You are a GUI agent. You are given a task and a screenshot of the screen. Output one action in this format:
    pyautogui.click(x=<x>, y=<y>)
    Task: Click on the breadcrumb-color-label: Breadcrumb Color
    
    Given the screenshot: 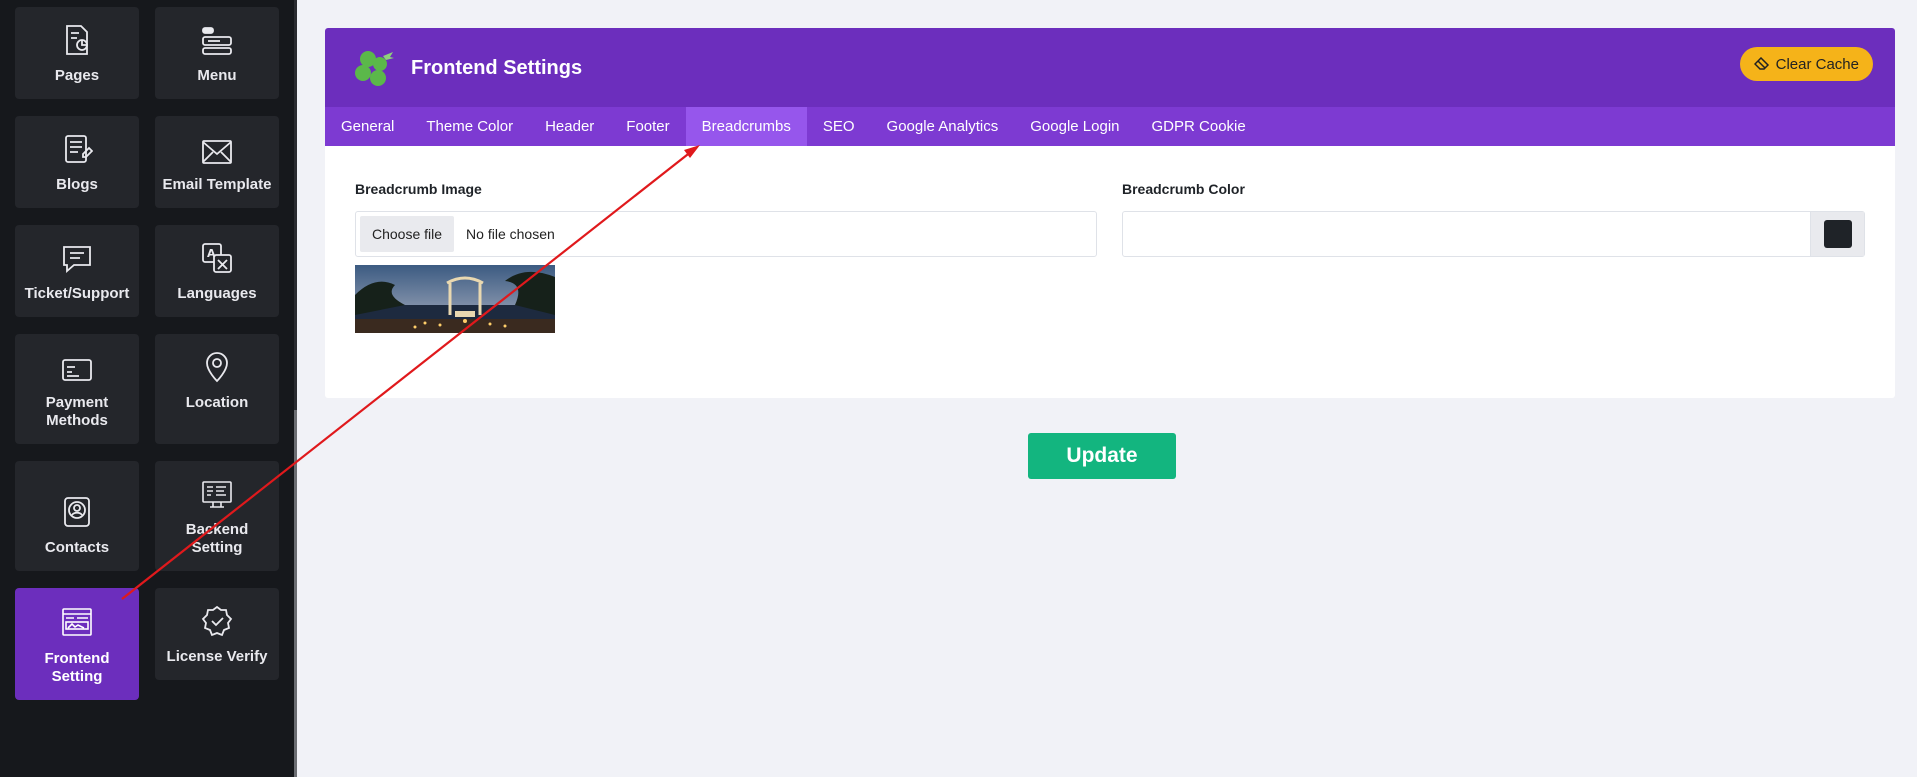 What is the action you would take?
    pyautogui.click(x=1183, y=189)
    